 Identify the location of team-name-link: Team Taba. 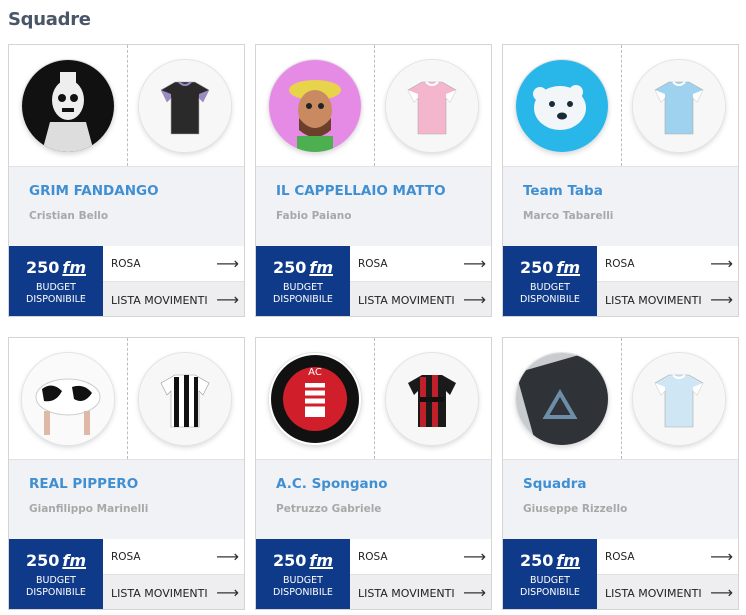
(563, 191).